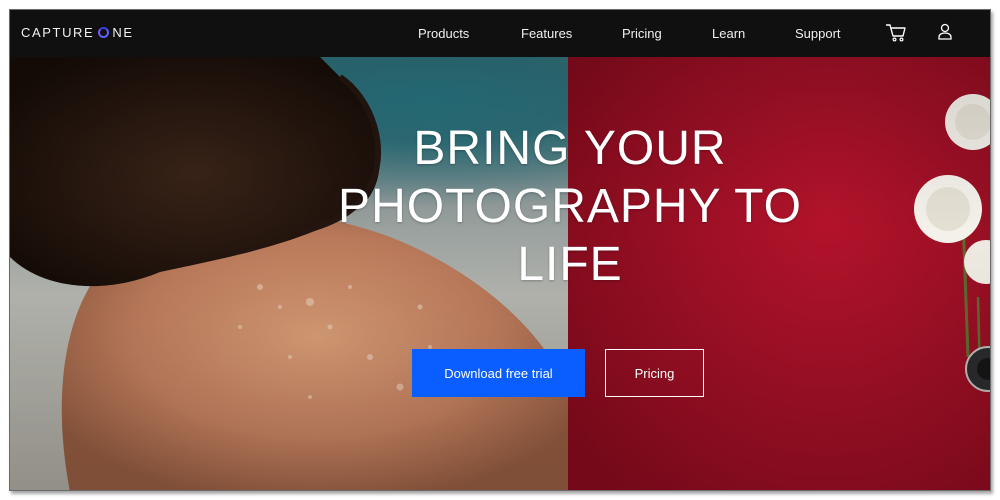  Describe the element at coordinates (818, 33) in the screenshot. I see `nav-item-support: Support` at that location.